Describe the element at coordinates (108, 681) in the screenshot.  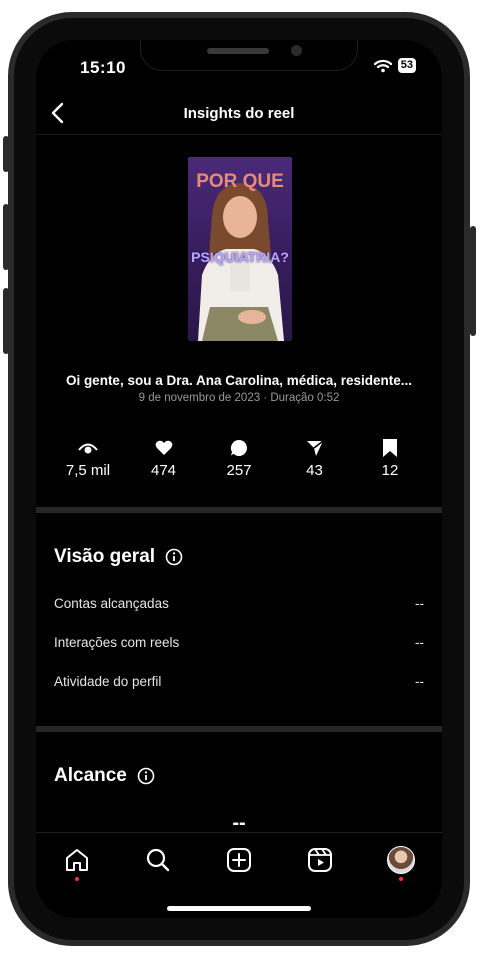
I see `row-label: Atividade do perfil` at that location.